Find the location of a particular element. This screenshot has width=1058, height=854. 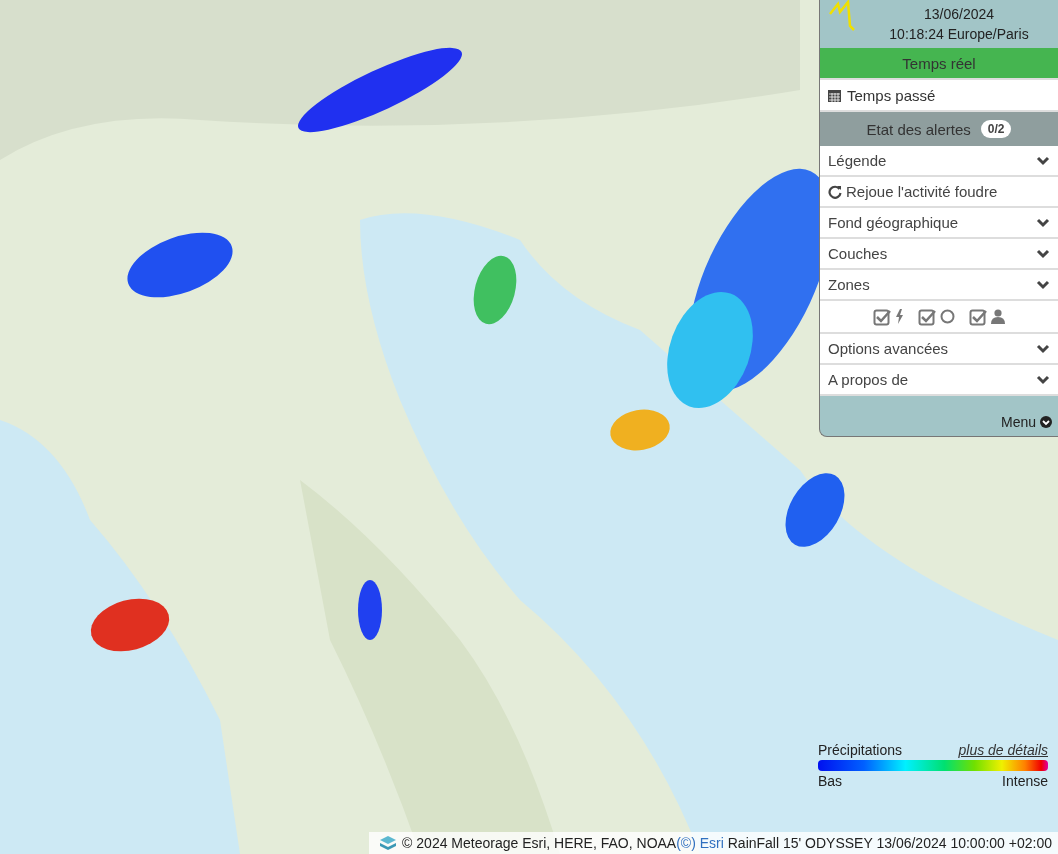

chevron-circle-icon is located at coordinates (1046, 422).